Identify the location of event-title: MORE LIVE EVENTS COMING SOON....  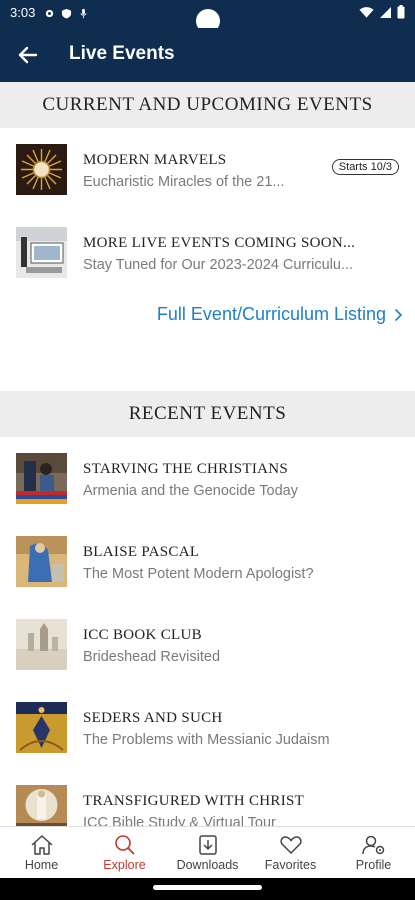
(219, 243).